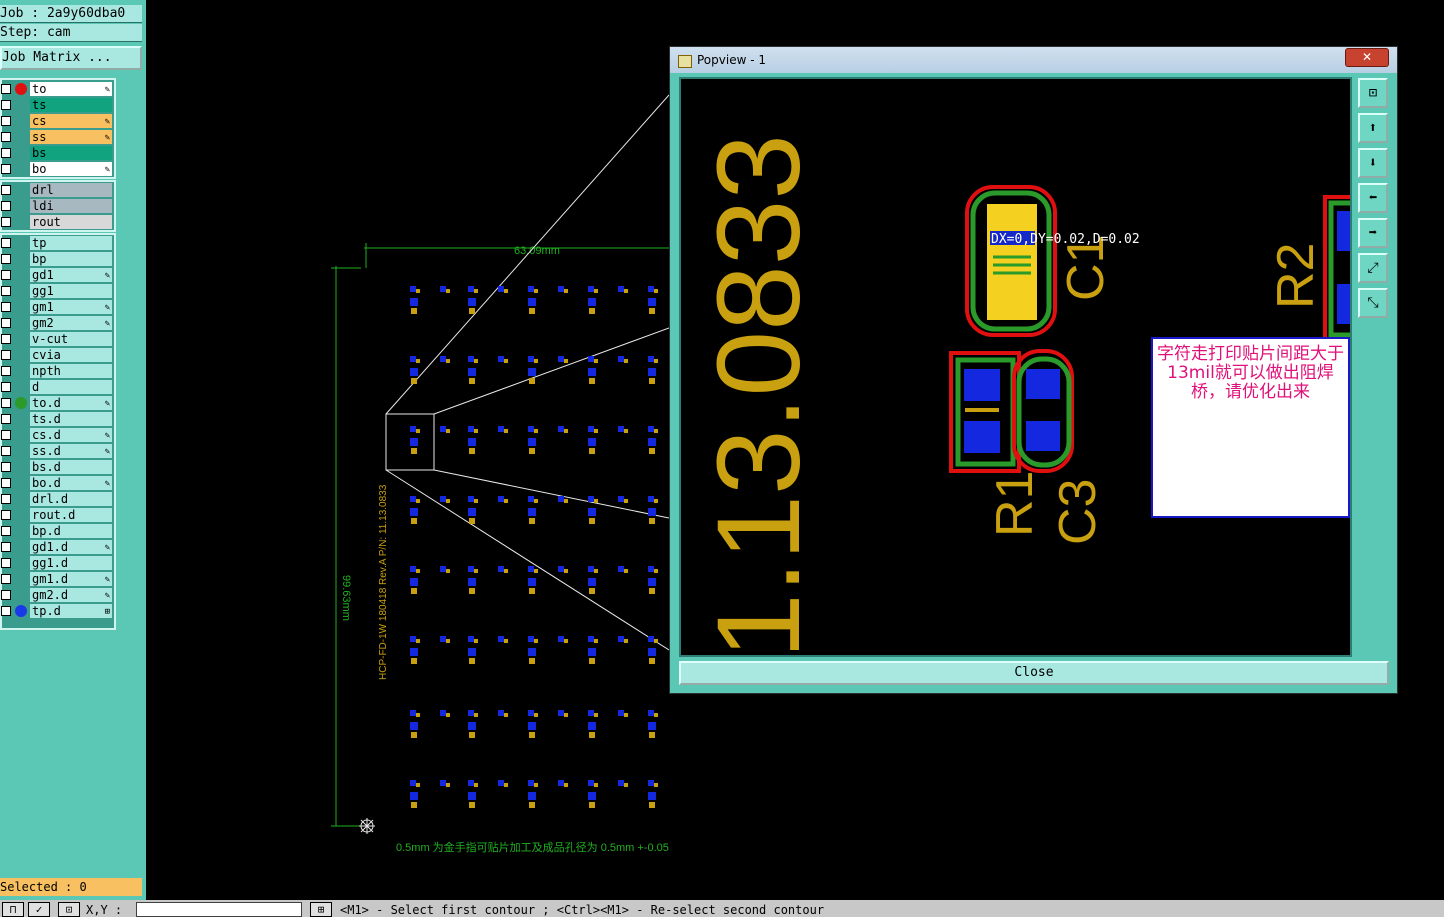 Image resolution: width=1444 pixels, height=917 pixels. I want to click on check-icon: ✓, so click(39, 909).